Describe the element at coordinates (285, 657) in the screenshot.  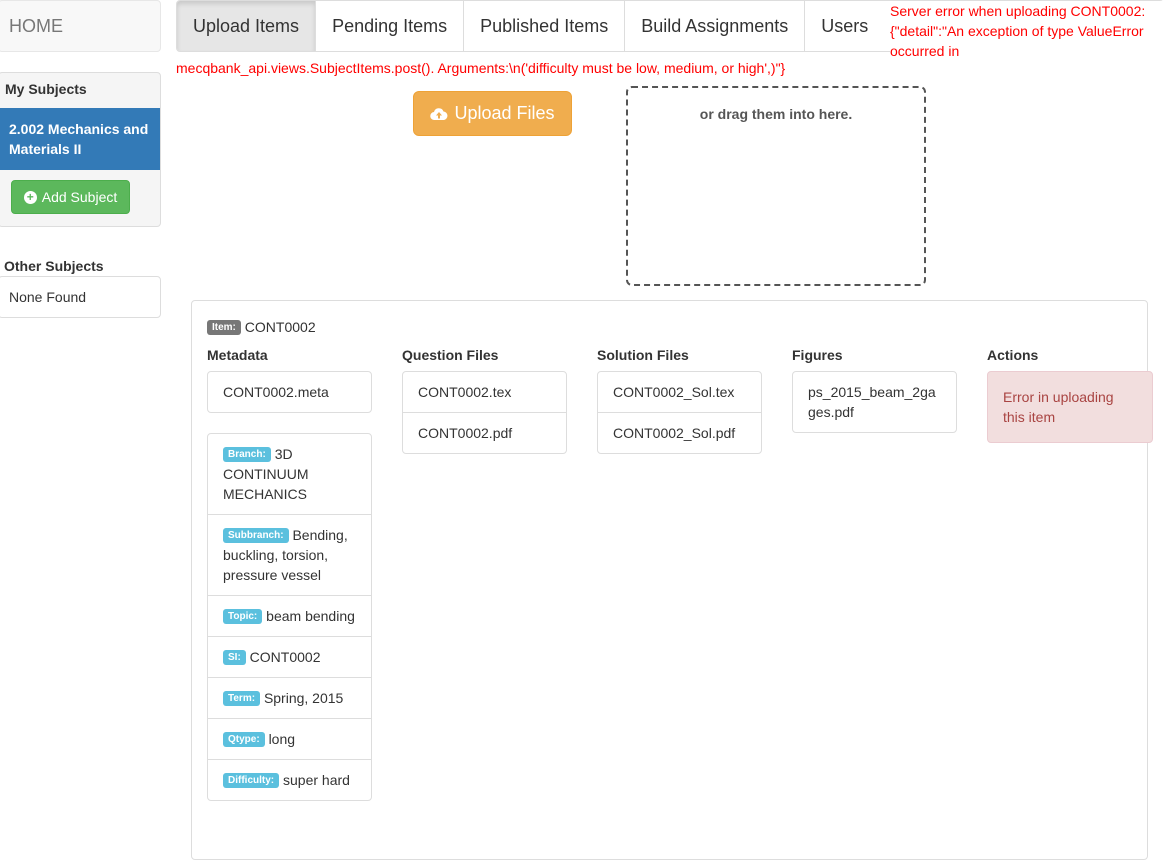
I see `meta-value: CONT0002` at that location.